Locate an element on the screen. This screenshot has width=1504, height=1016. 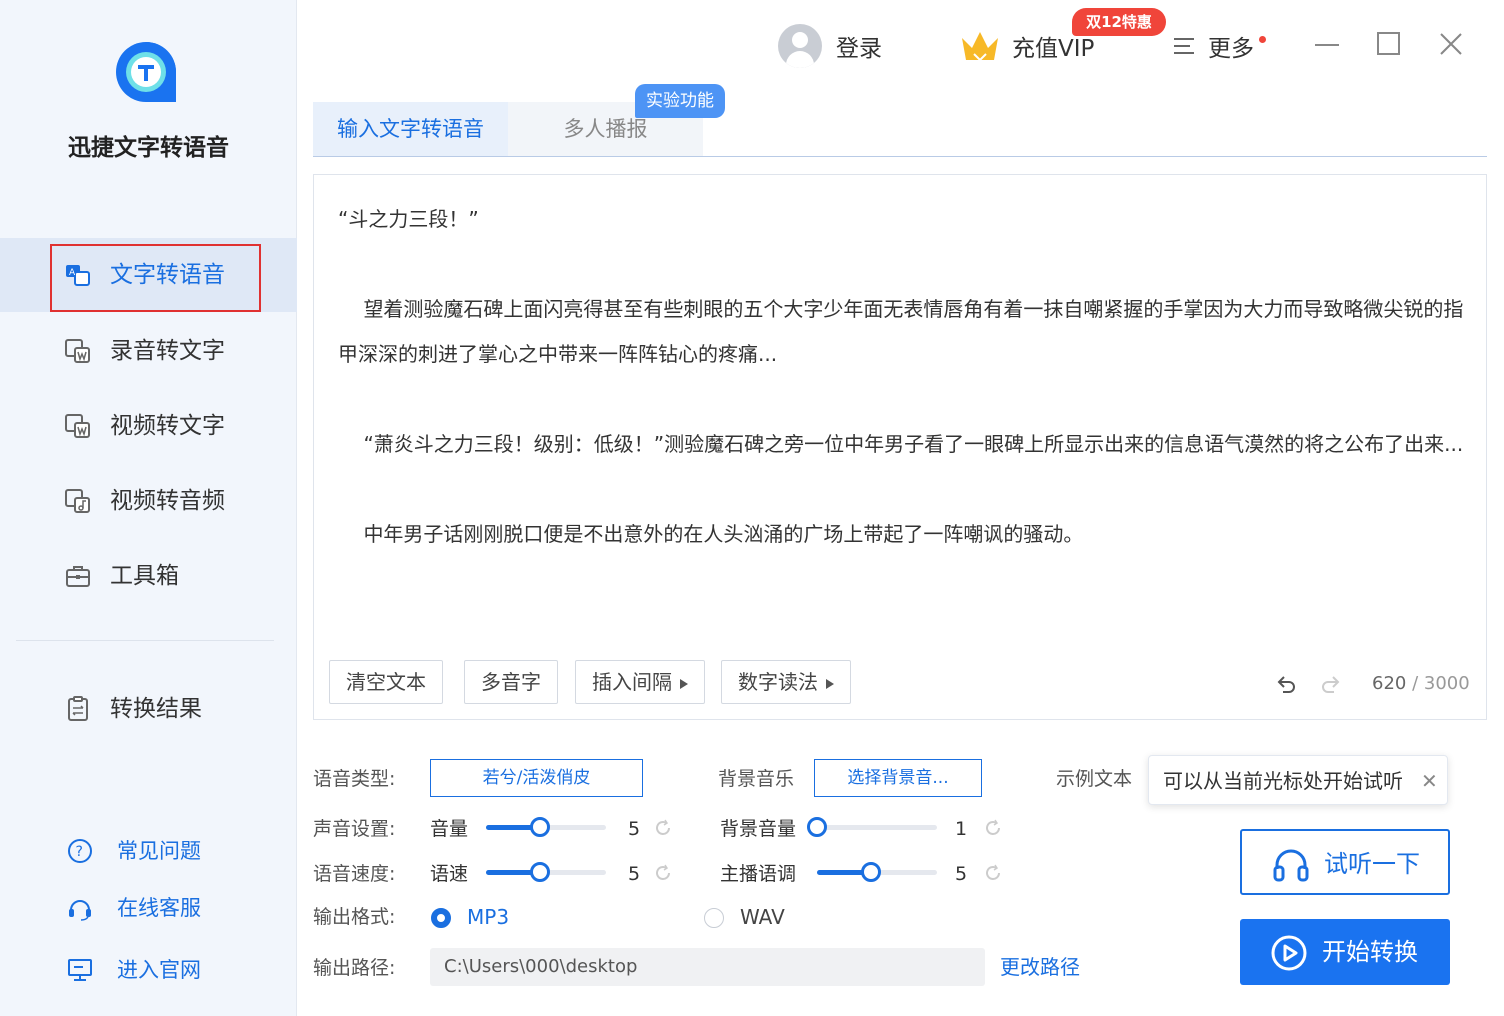
volume-slider is located at coordinates (546, 827).